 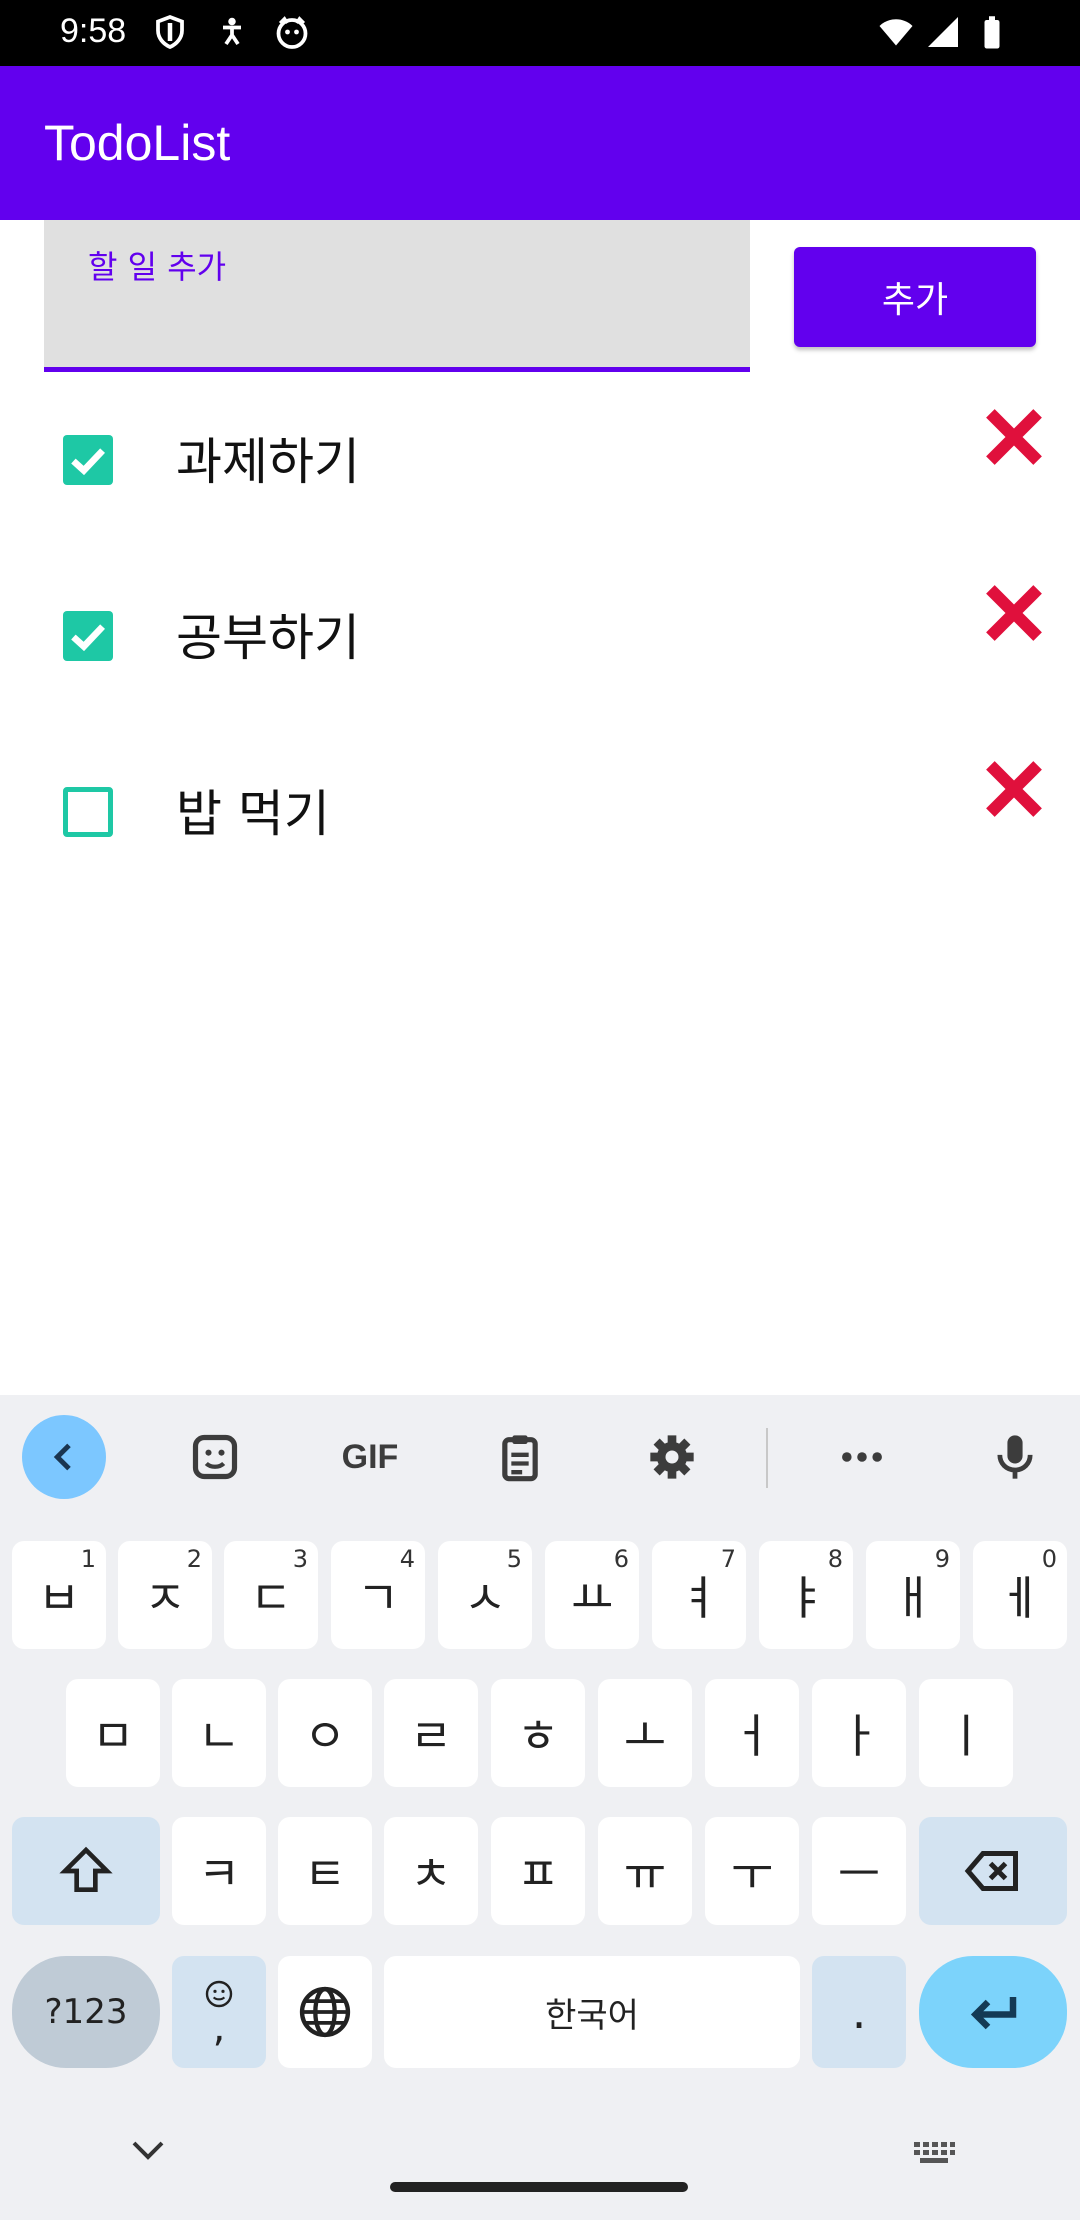 I want to click on globe-icon, so click(x=325, y=2012).